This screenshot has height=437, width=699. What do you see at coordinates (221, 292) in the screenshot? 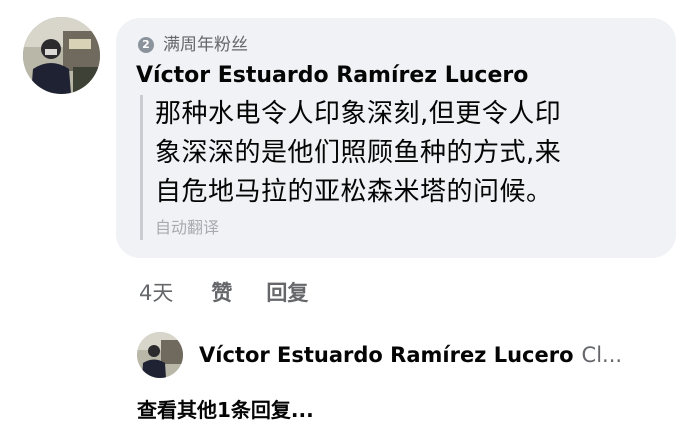
I see `like-button: 赞` at bounding box center [221, 292].